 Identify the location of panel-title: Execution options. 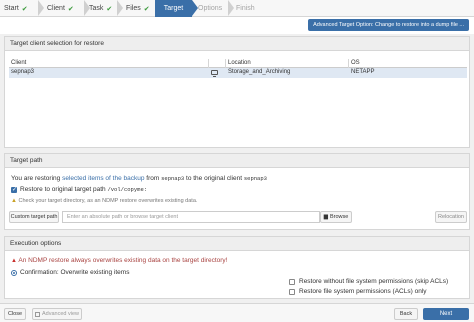
(237, 244).